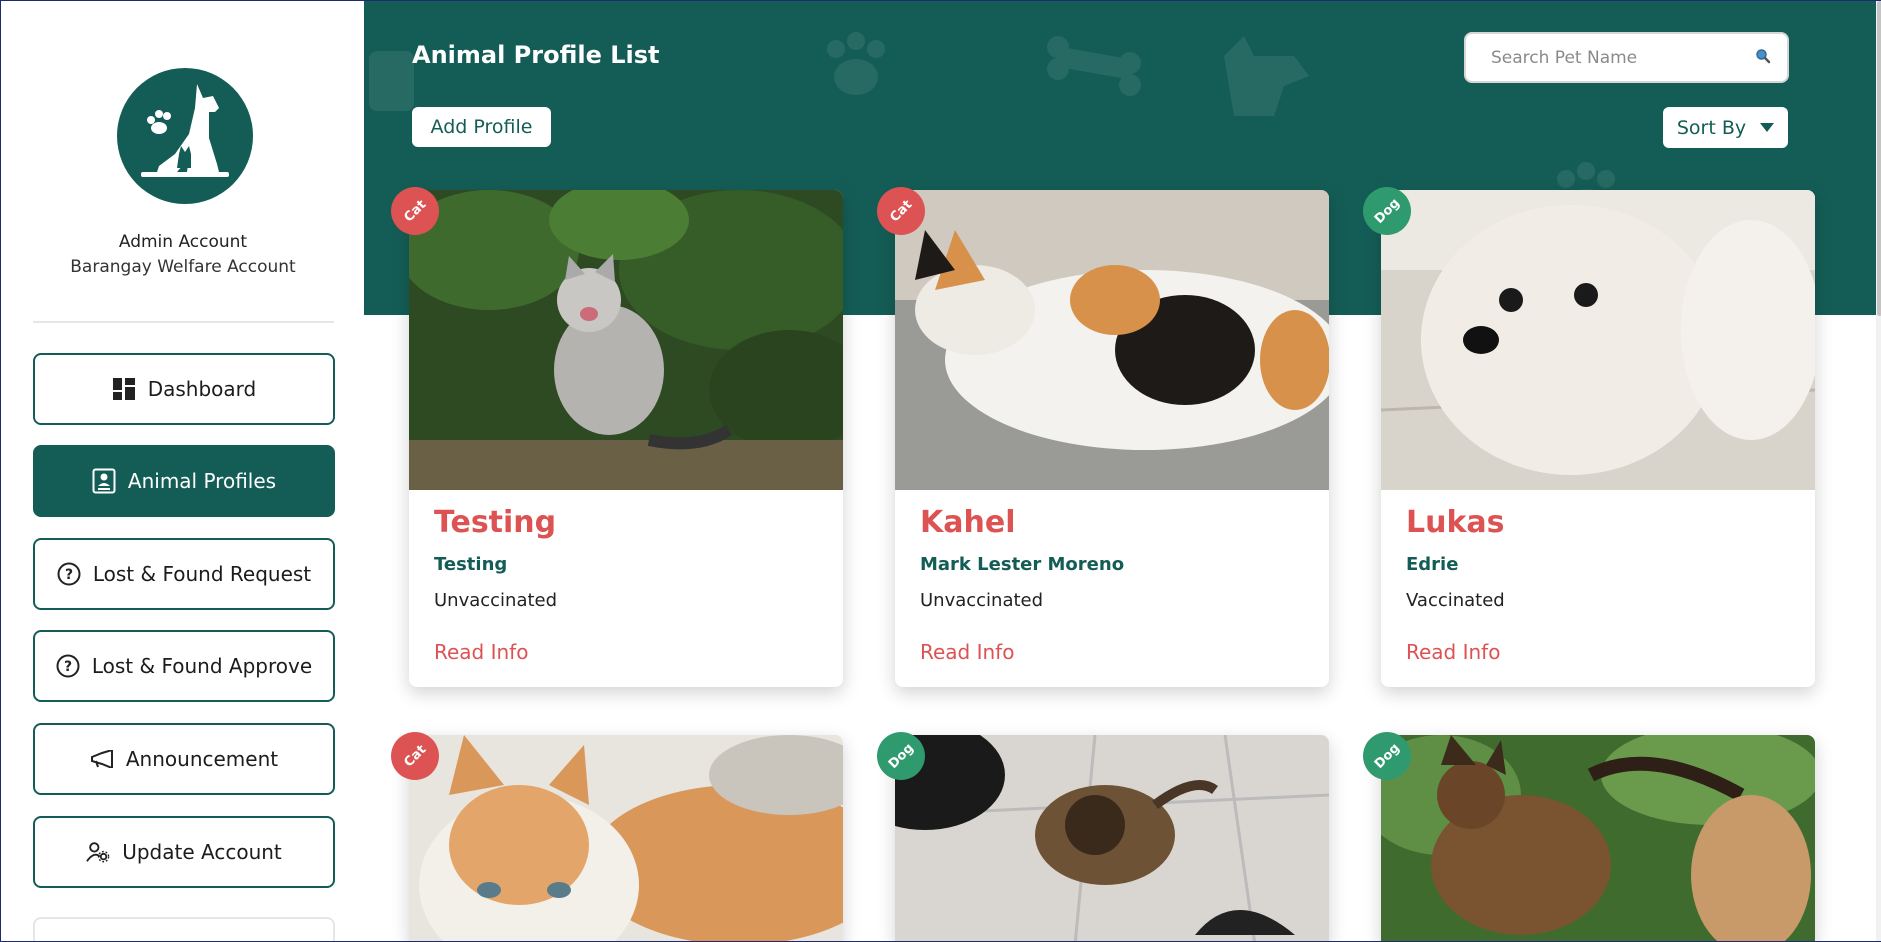  I want to click on sidebar-item-label: Lost & Found Approve, so click(202, 666).